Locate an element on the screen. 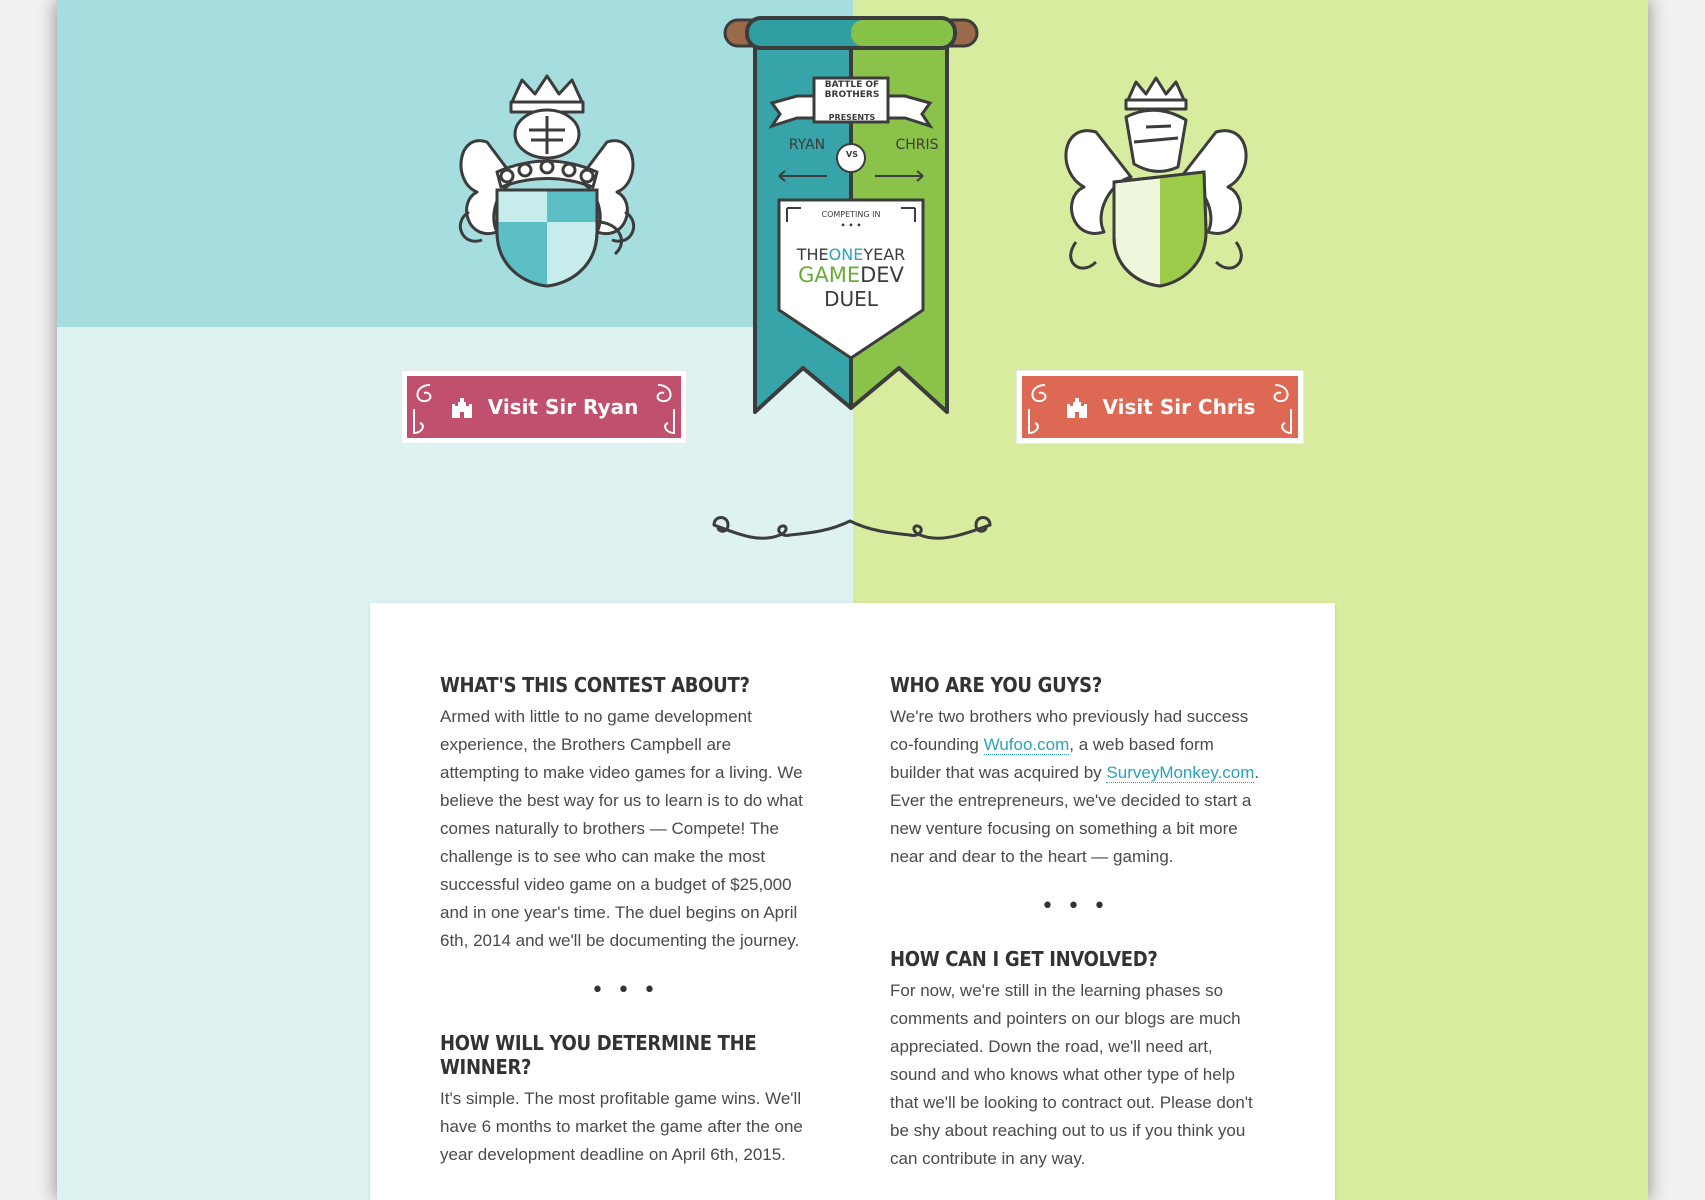 This screenshot has width=1705, height=1200. banner-title-line2: GAMEDEV is located at coordinates (851, 275).